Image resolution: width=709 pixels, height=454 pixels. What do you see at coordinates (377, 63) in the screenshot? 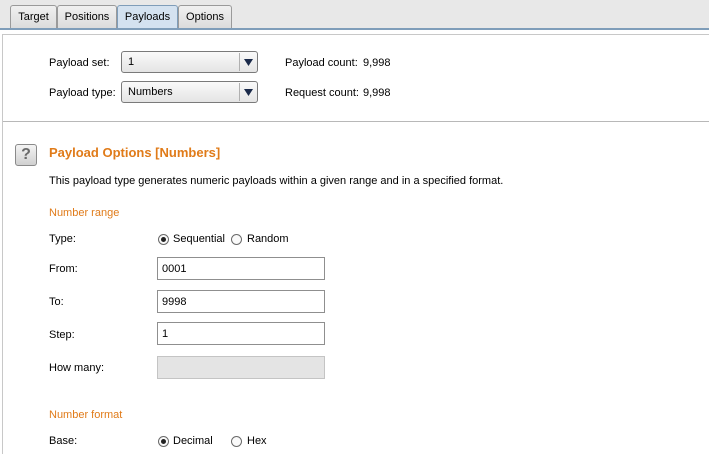
I see `payload-count-value: 9,998` at bounding box center [377, 63].